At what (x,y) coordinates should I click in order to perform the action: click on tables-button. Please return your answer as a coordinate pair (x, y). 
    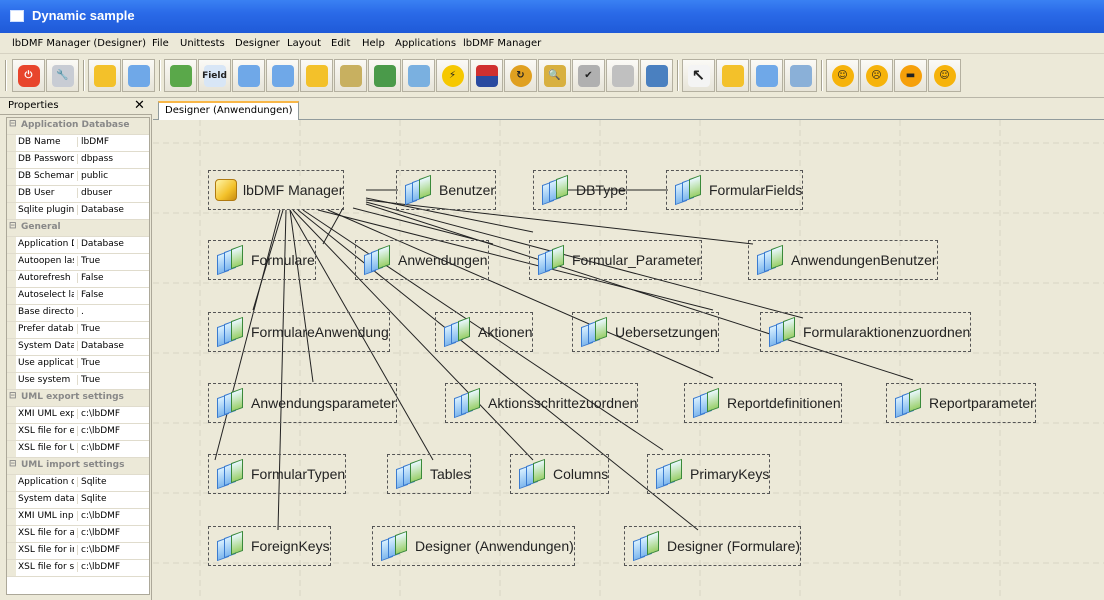
    Looking at the image, I should click on (138, 75).